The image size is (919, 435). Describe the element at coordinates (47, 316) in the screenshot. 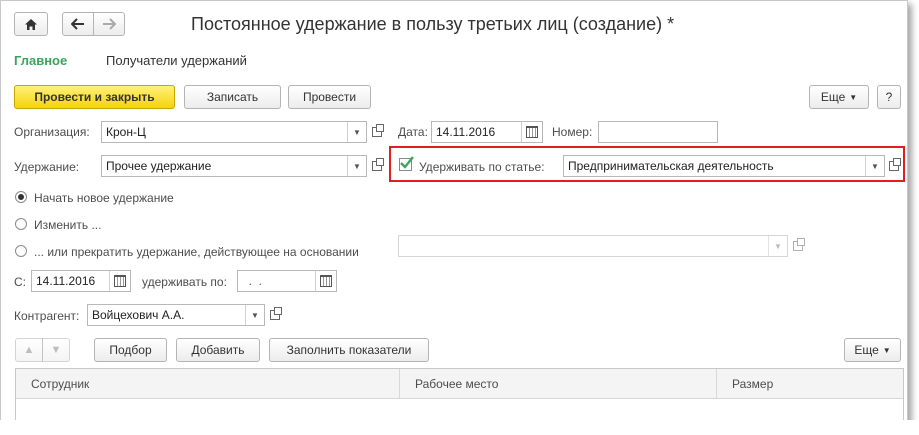

I see `counterparty-label: Контрагент:` at that location.